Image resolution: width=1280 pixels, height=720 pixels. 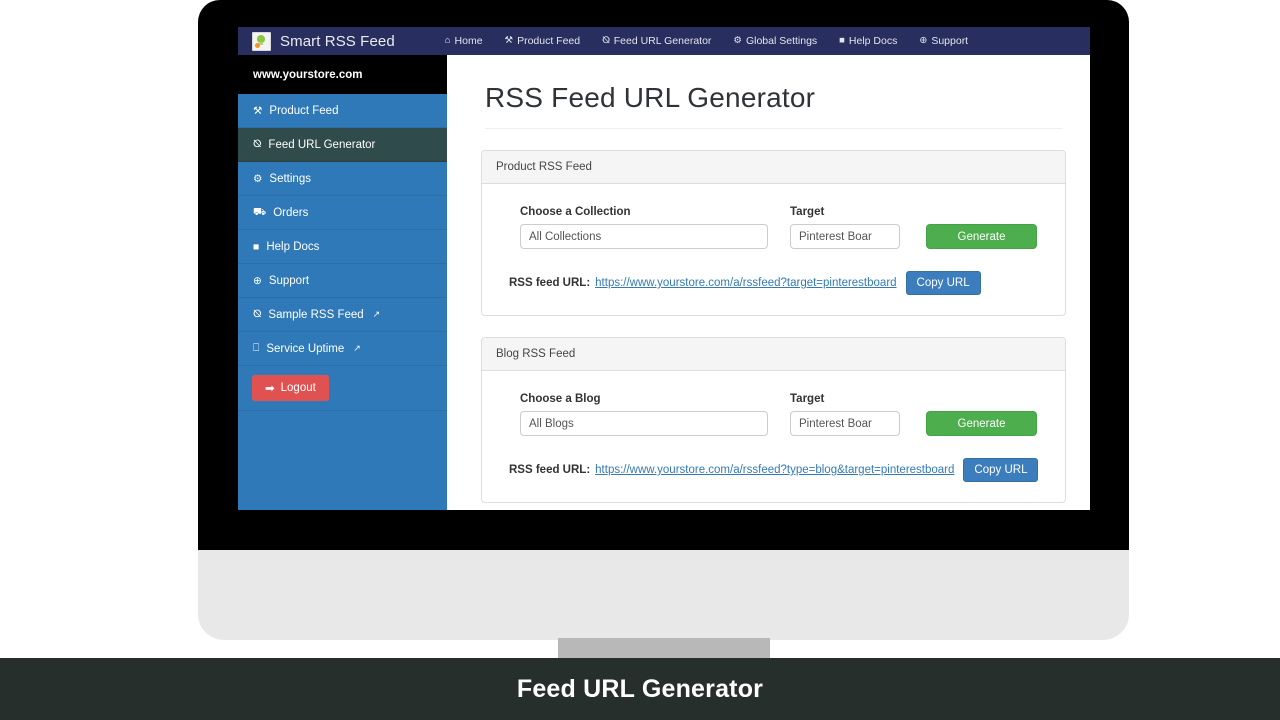 What do you see at coordinates (663, 595) in the screenshot?
I see `monitor-base` at bounding box center [663, 595].